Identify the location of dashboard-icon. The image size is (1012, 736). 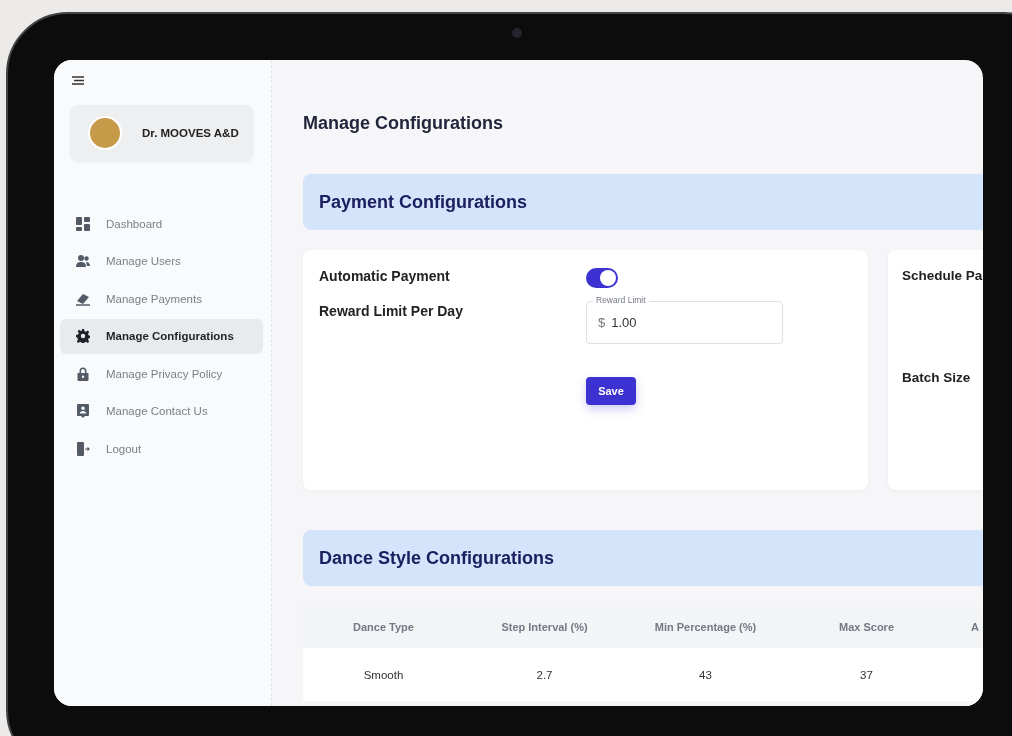
(83, 223).